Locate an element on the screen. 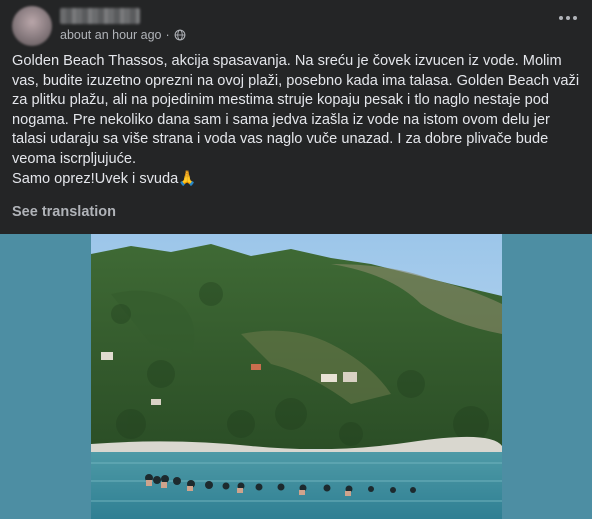 The height and width of the screenshot is (519, 592). post-header: about an hour ago · is located at coordinates (296, 27).